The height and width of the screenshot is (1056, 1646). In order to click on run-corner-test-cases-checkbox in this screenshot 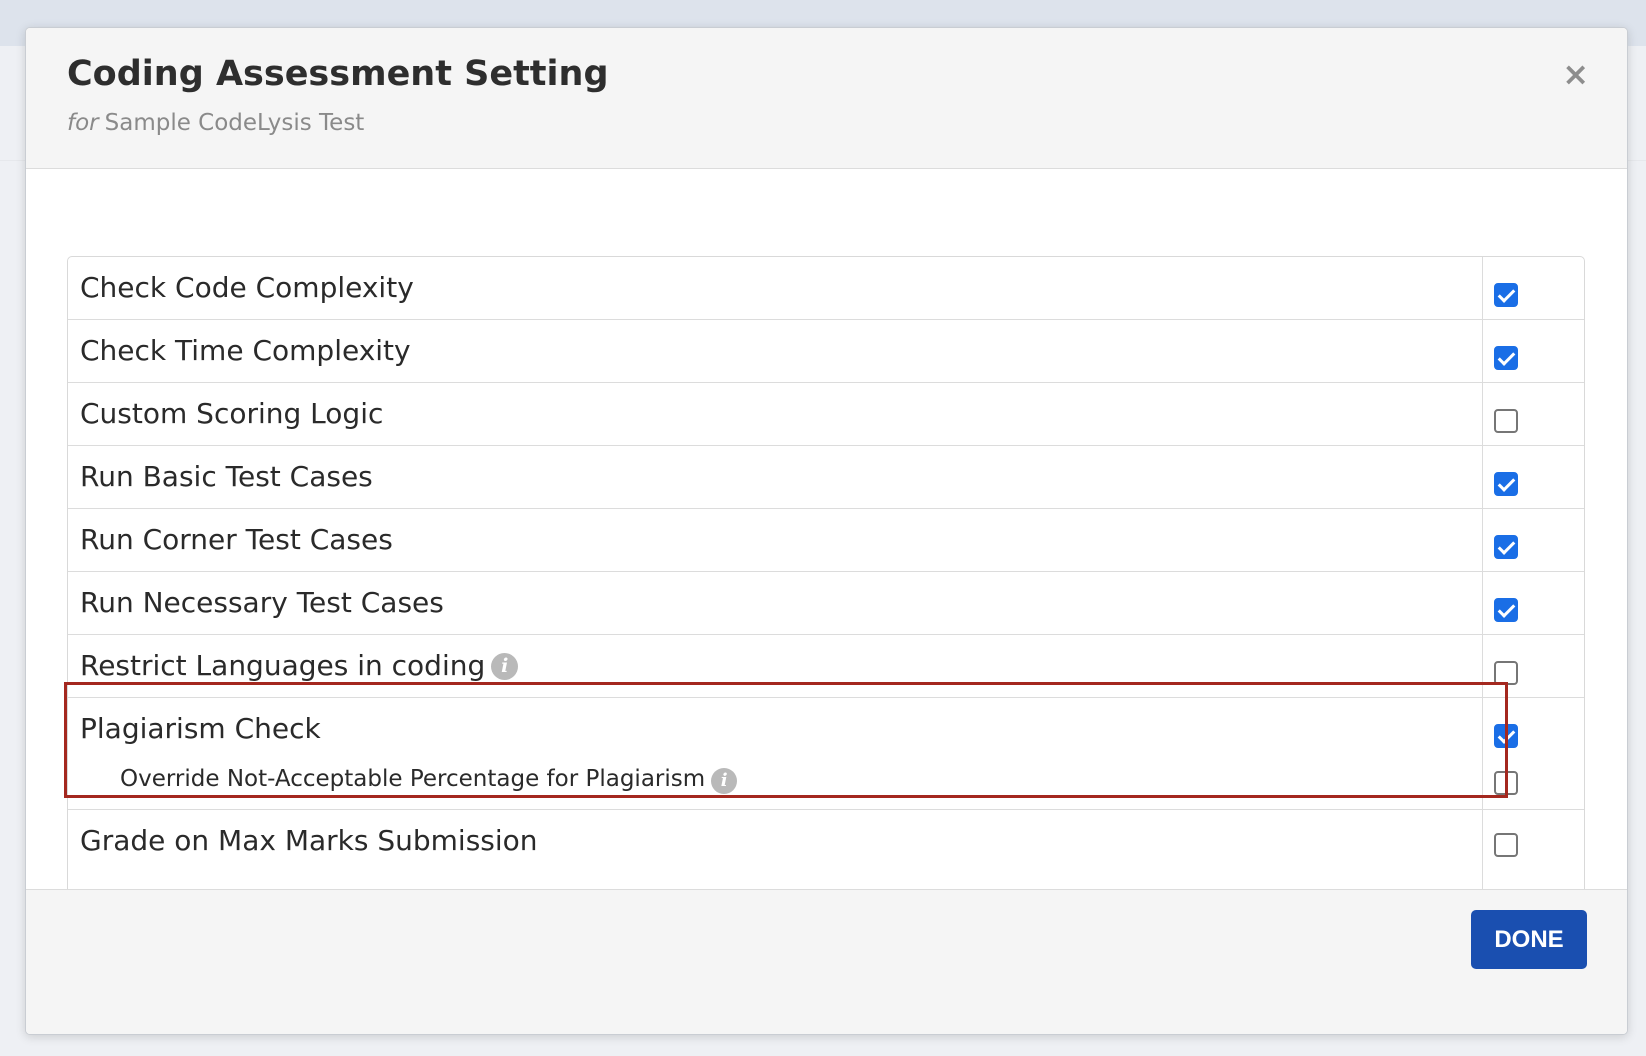, I will do `click(1506, 547)`.